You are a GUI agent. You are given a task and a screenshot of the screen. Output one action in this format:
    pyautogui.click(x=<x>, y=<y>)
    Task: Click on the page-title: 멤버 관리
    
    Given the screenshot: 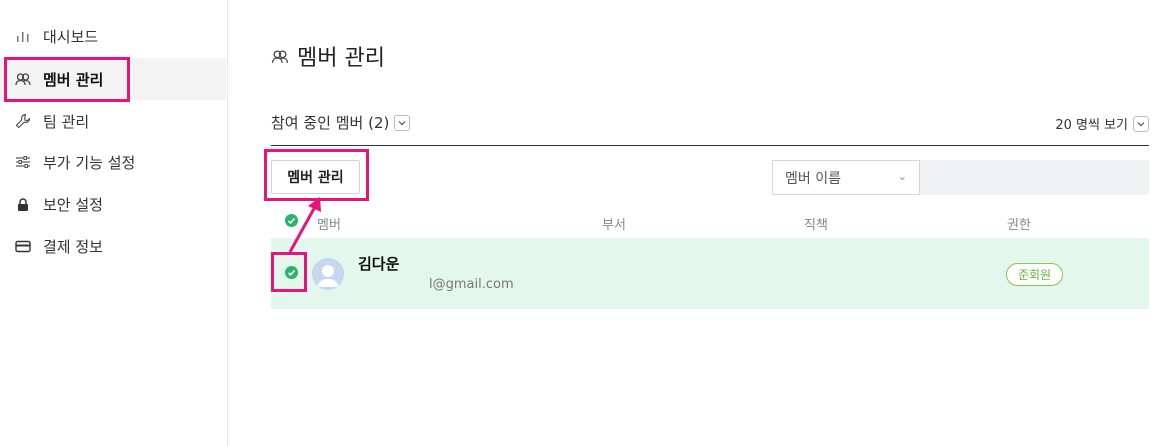 What is the action you would take?
    pyautogui.click(x=328, y=56)
    